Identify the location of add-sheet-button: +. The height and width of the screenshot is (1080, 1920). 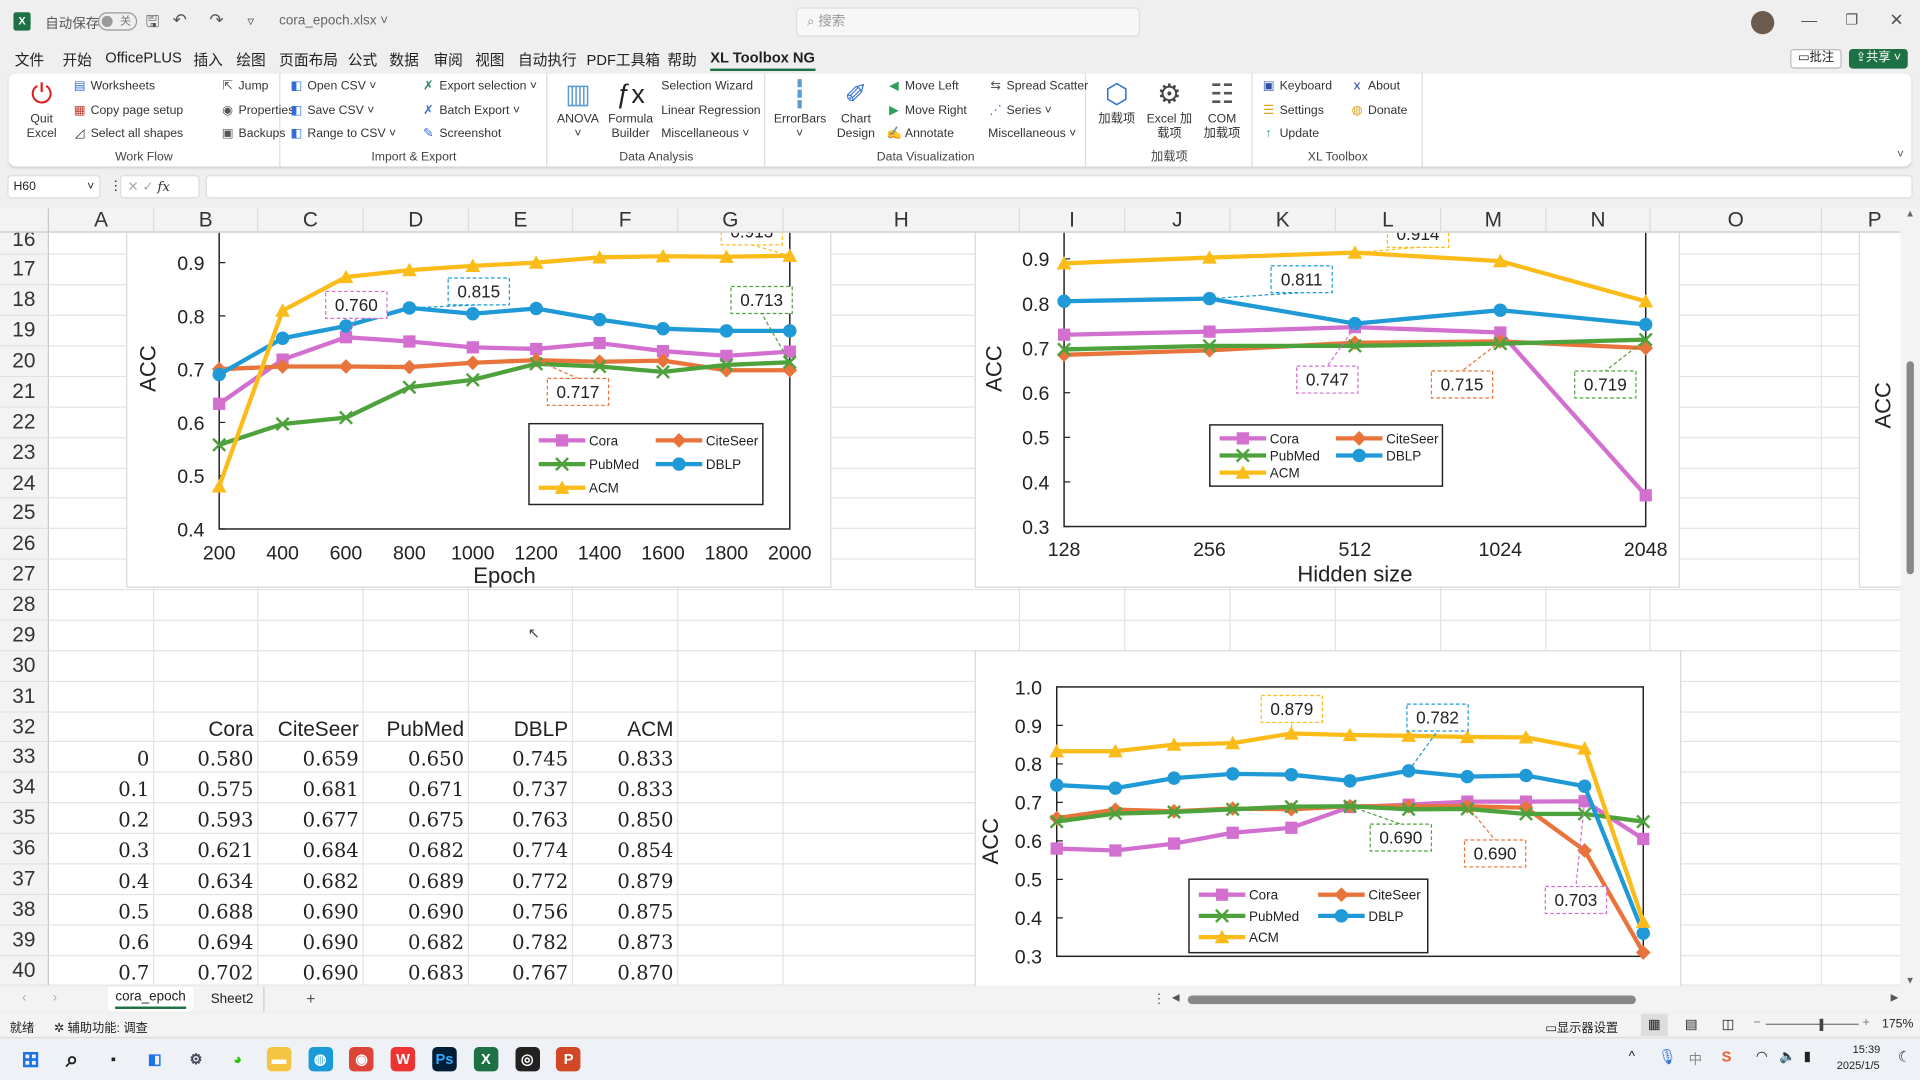
(310, 998).